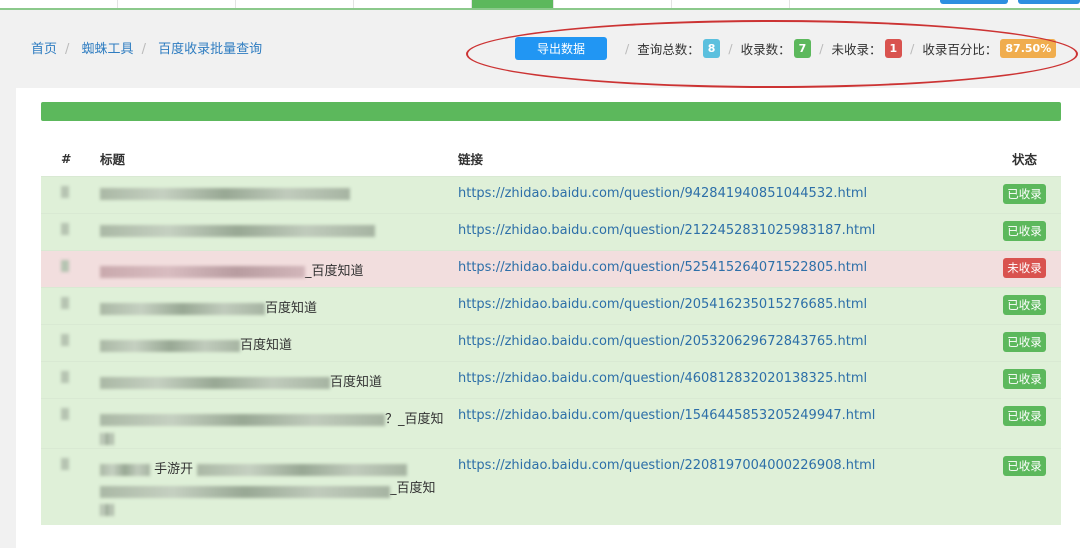 The image size is (1080, 548). What do you see at coordinates (113, 159) in the screenshot?
I see `col-title: 标题` at bounding box center [113, 159].